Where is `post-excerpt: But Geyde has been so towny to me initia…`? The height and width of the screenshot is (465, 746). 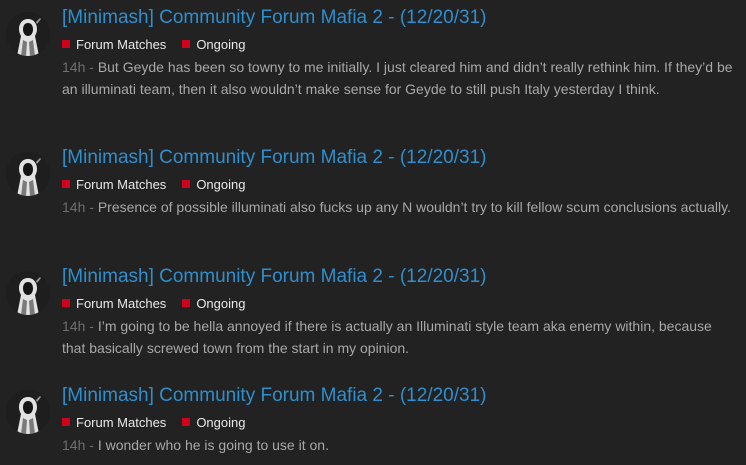
post-excerpt: But Geyde has been so towny to me initia… is located at coordinates (397, 78).